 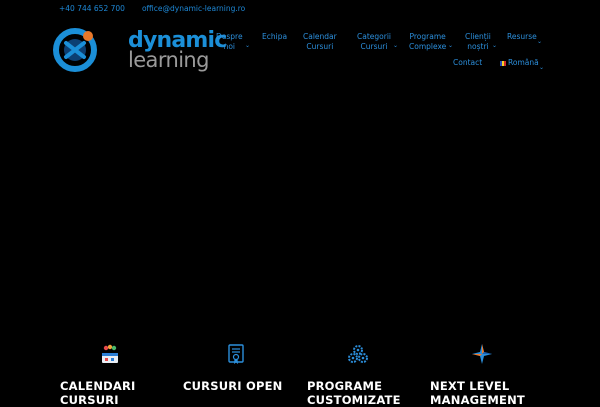 What do you see at coordinates (374, 36) in the screenshot?
I see `nav-label: Categorii` at bounding box center [374, 36].